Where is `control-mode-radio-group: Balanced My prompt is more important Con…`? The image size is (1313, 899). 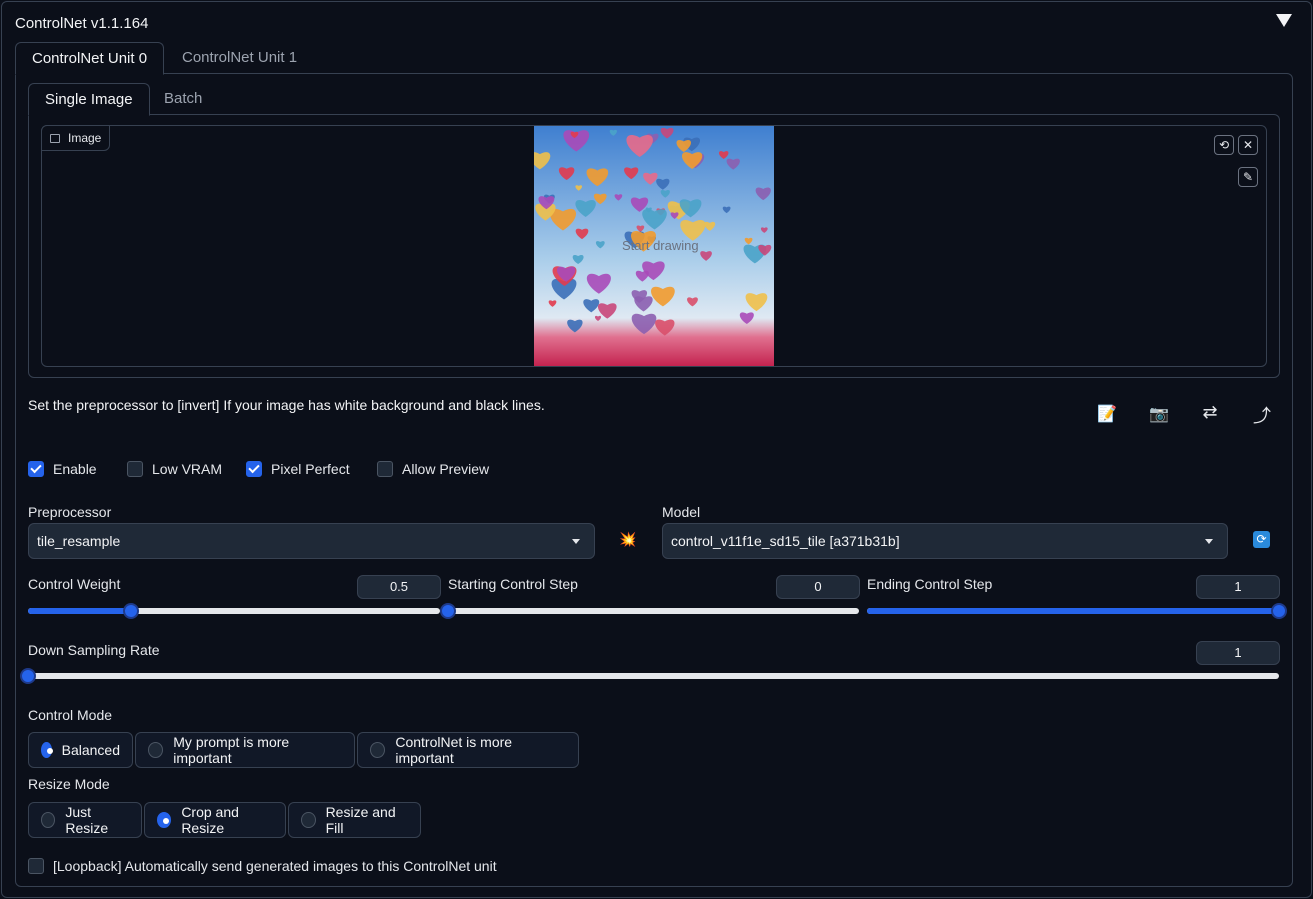 control-mode-radio-group: Balanced My prompt is more important Con… is located at coordinates (304, 750).